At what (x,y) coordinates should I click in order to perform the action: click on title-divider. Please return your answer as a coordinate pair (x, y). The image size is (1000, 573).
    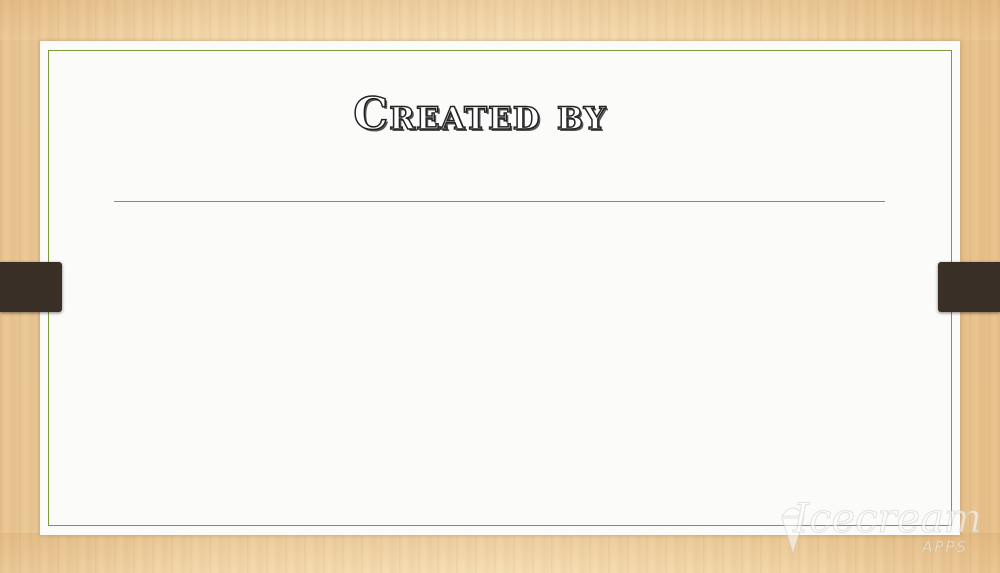
    Looking at the image, I should click on (499, 201).